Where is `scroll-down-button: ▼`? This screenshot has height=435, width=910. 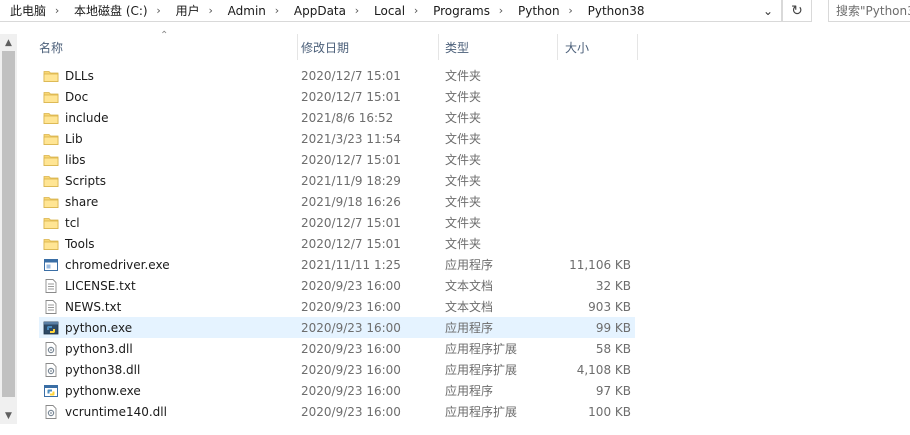 scroll-down-button: ▼ is located at coordinates (8, 415).